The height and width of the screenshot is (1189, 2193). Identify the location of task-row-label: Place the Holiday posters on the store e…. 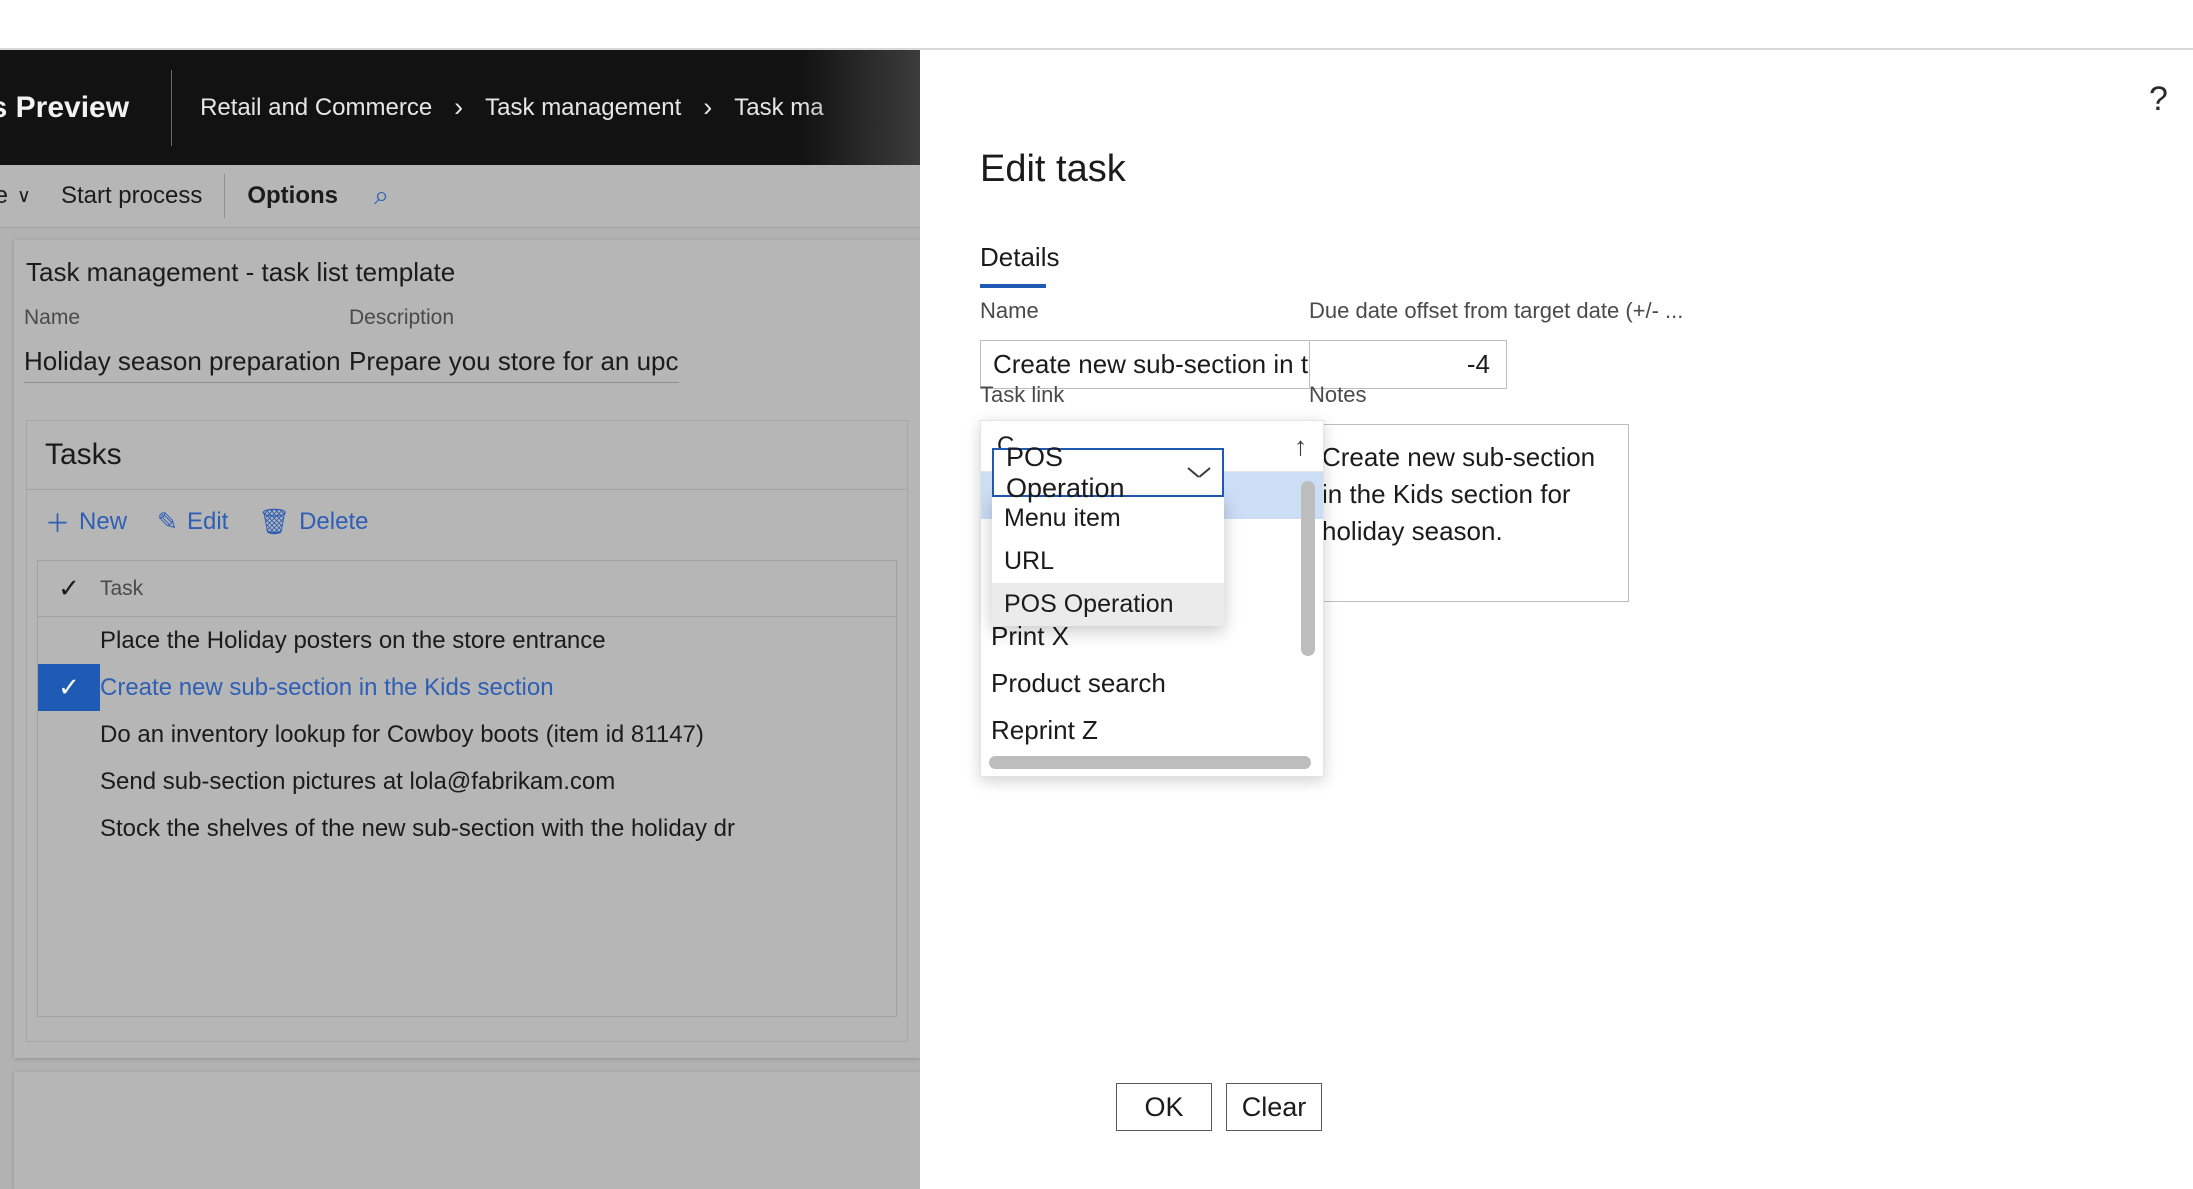
(353, 640).